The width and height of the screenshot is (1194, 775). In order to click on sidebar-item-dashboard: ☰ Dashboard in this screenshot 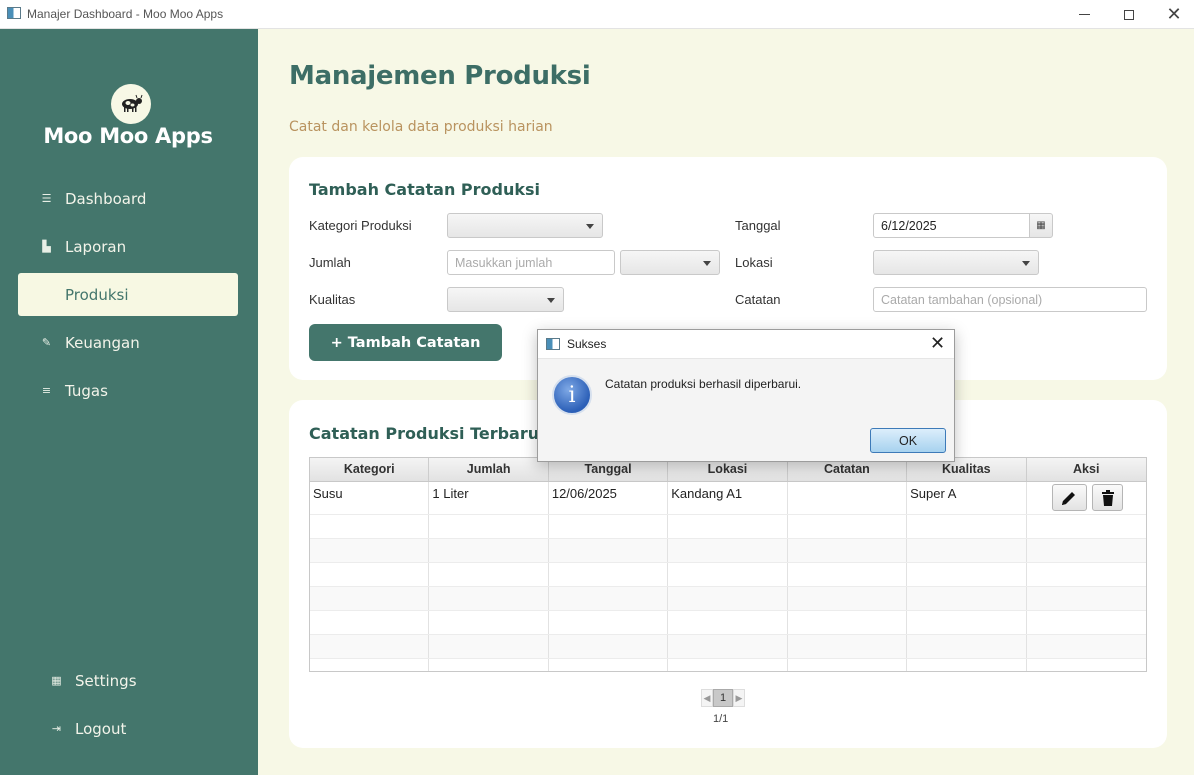, I will do `click(128, 198)`.